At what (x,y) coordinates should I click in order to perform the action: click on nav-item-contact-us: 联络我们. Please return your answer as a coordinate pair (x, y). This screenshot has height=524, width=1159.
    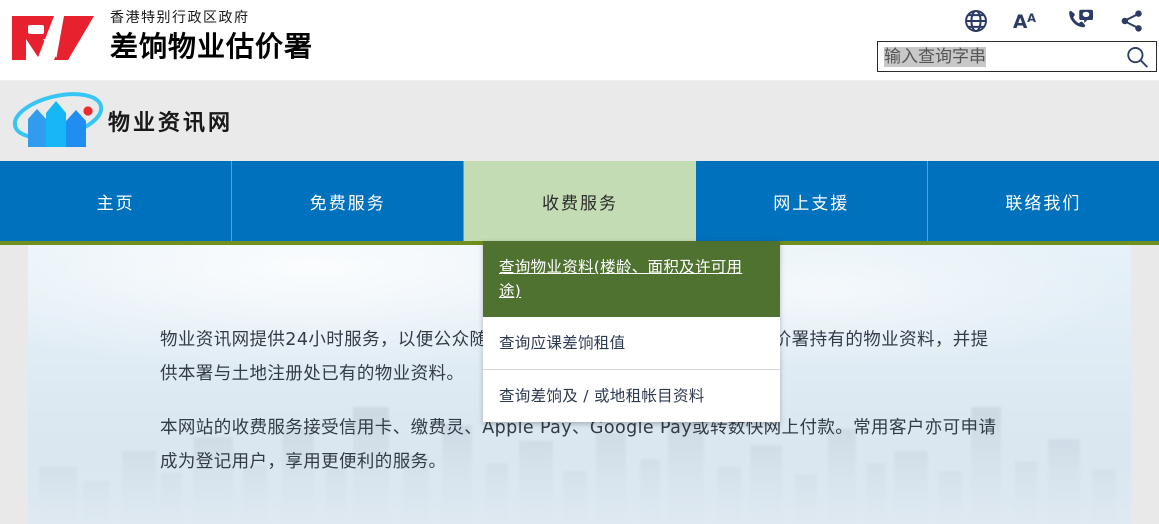
    Looking at the image, I should click on (1043, 201).